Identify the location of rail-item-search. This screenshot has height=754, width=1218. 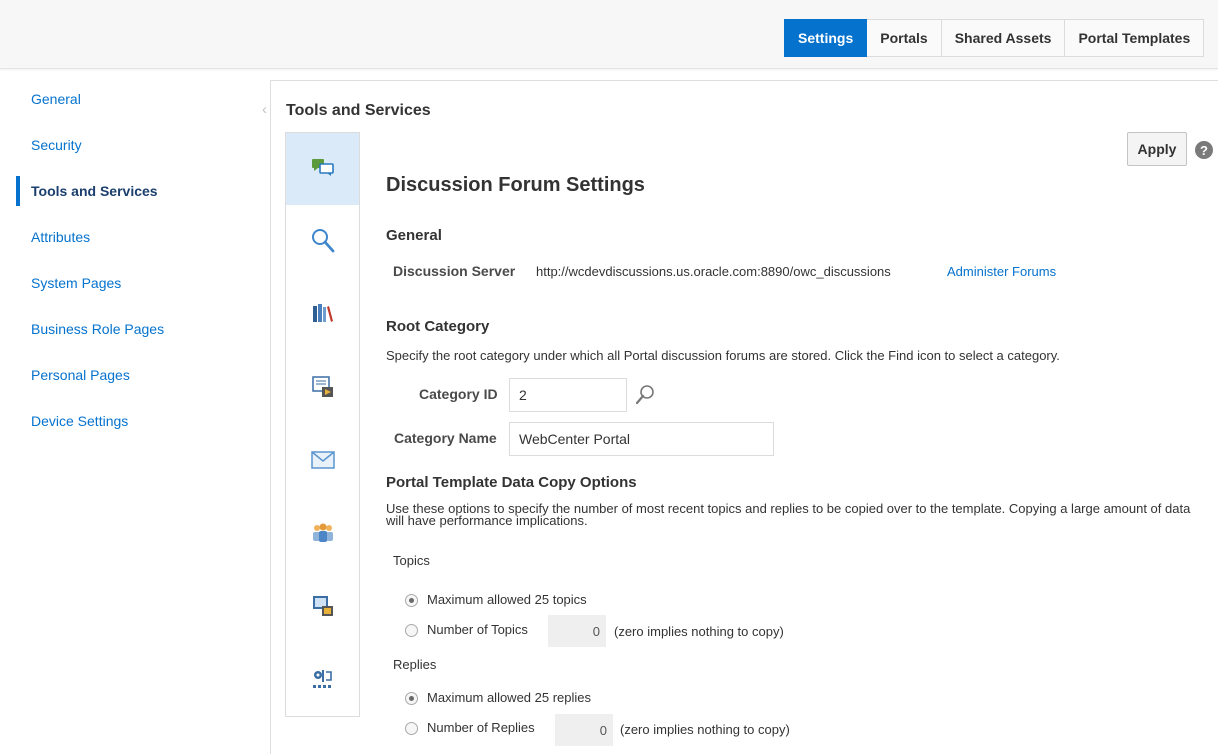
(322, 242).